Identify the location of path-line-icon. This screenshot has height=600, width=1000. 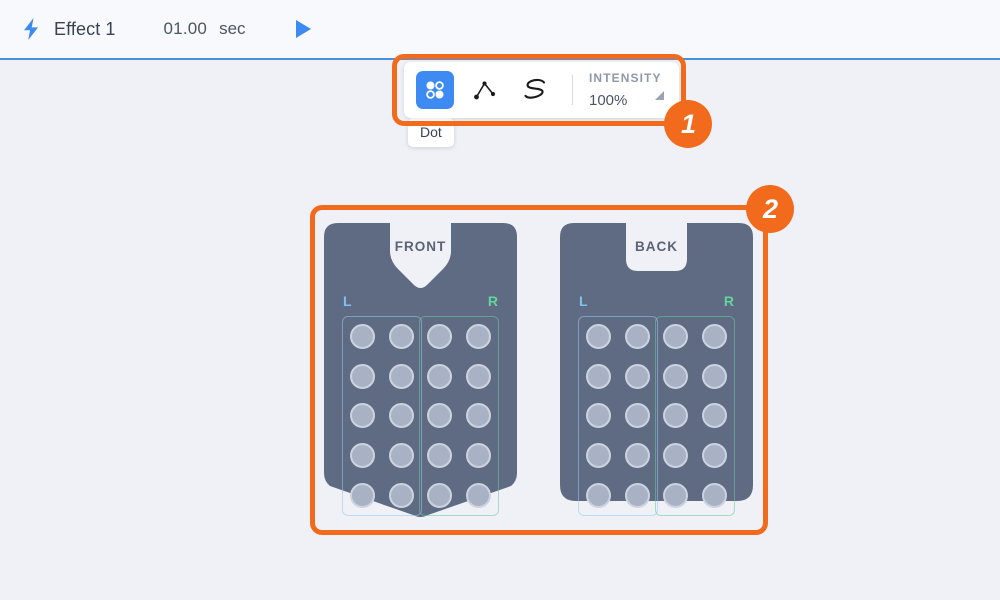
(485, 90).